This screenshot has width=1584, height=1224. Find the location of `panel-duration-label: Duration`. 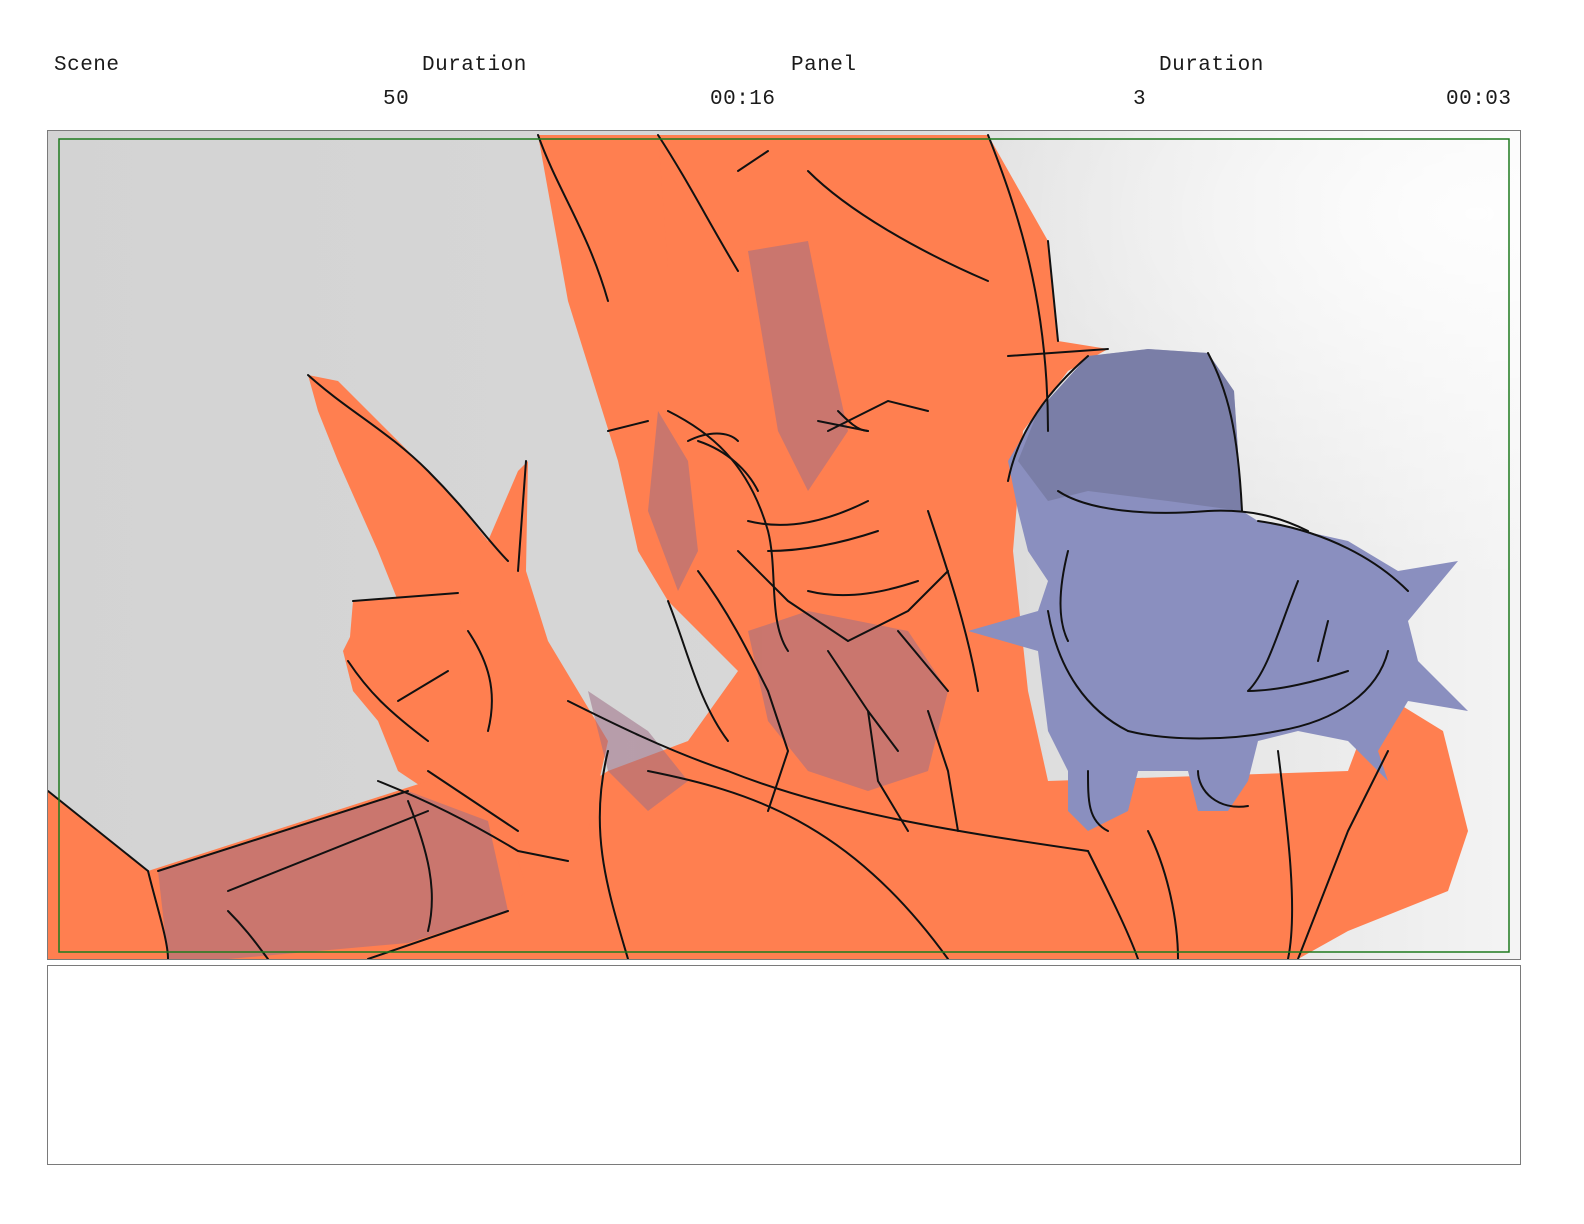

panel-duration-label: Duration is located at coordinates (1211, 65).